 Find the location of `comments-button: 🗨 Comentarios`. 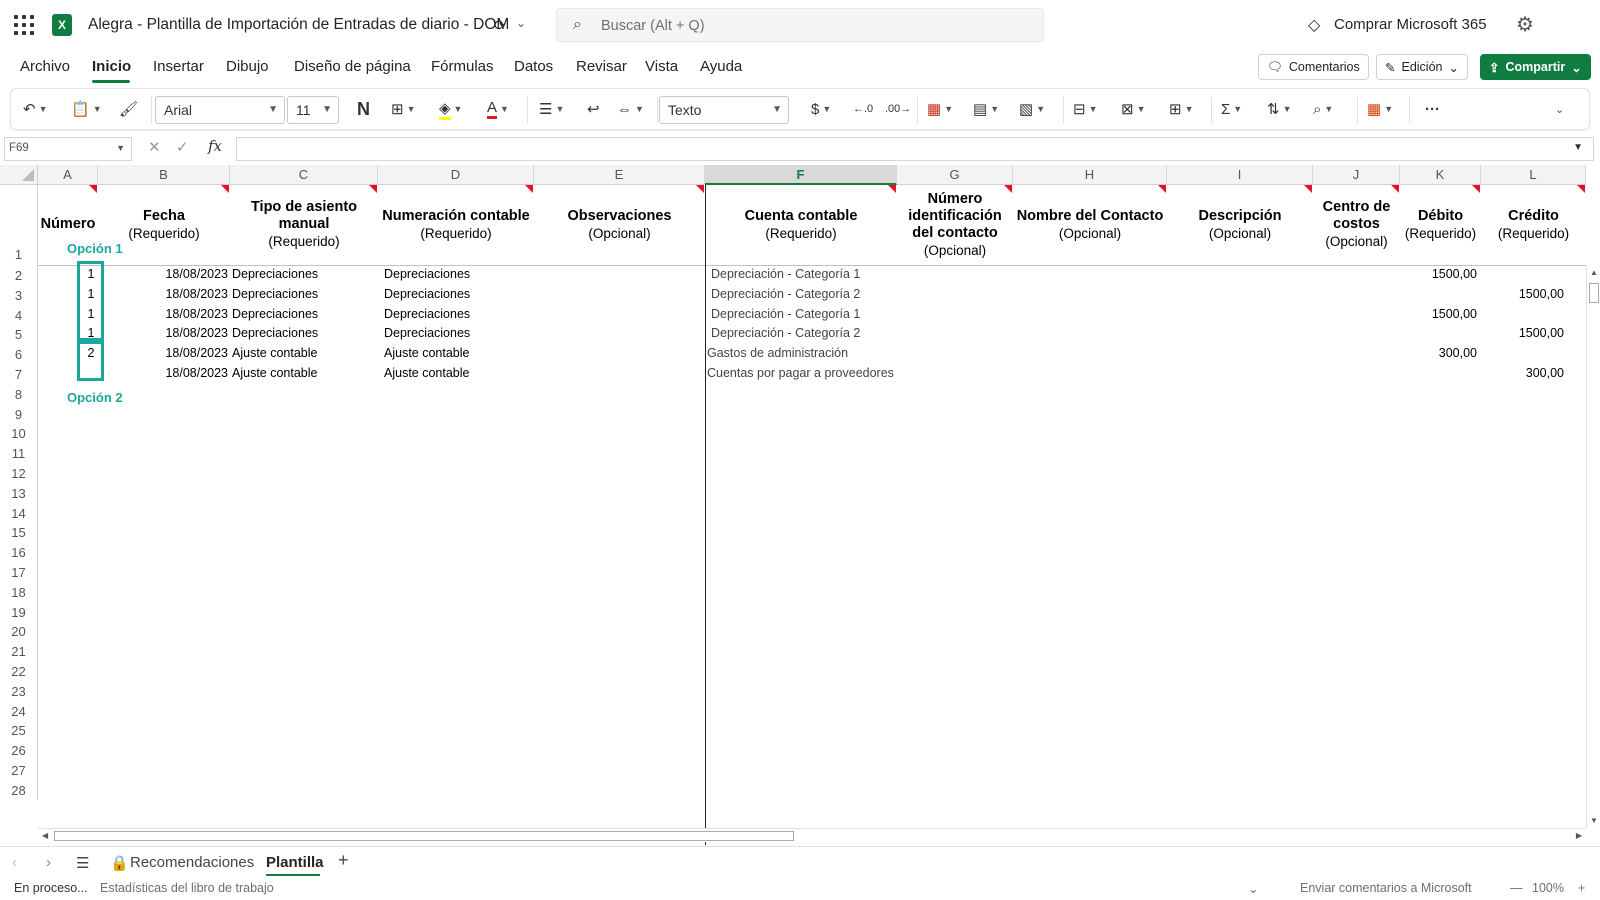

comments-button: 🗨 Comentarios is located at coordinates (1313, 67).